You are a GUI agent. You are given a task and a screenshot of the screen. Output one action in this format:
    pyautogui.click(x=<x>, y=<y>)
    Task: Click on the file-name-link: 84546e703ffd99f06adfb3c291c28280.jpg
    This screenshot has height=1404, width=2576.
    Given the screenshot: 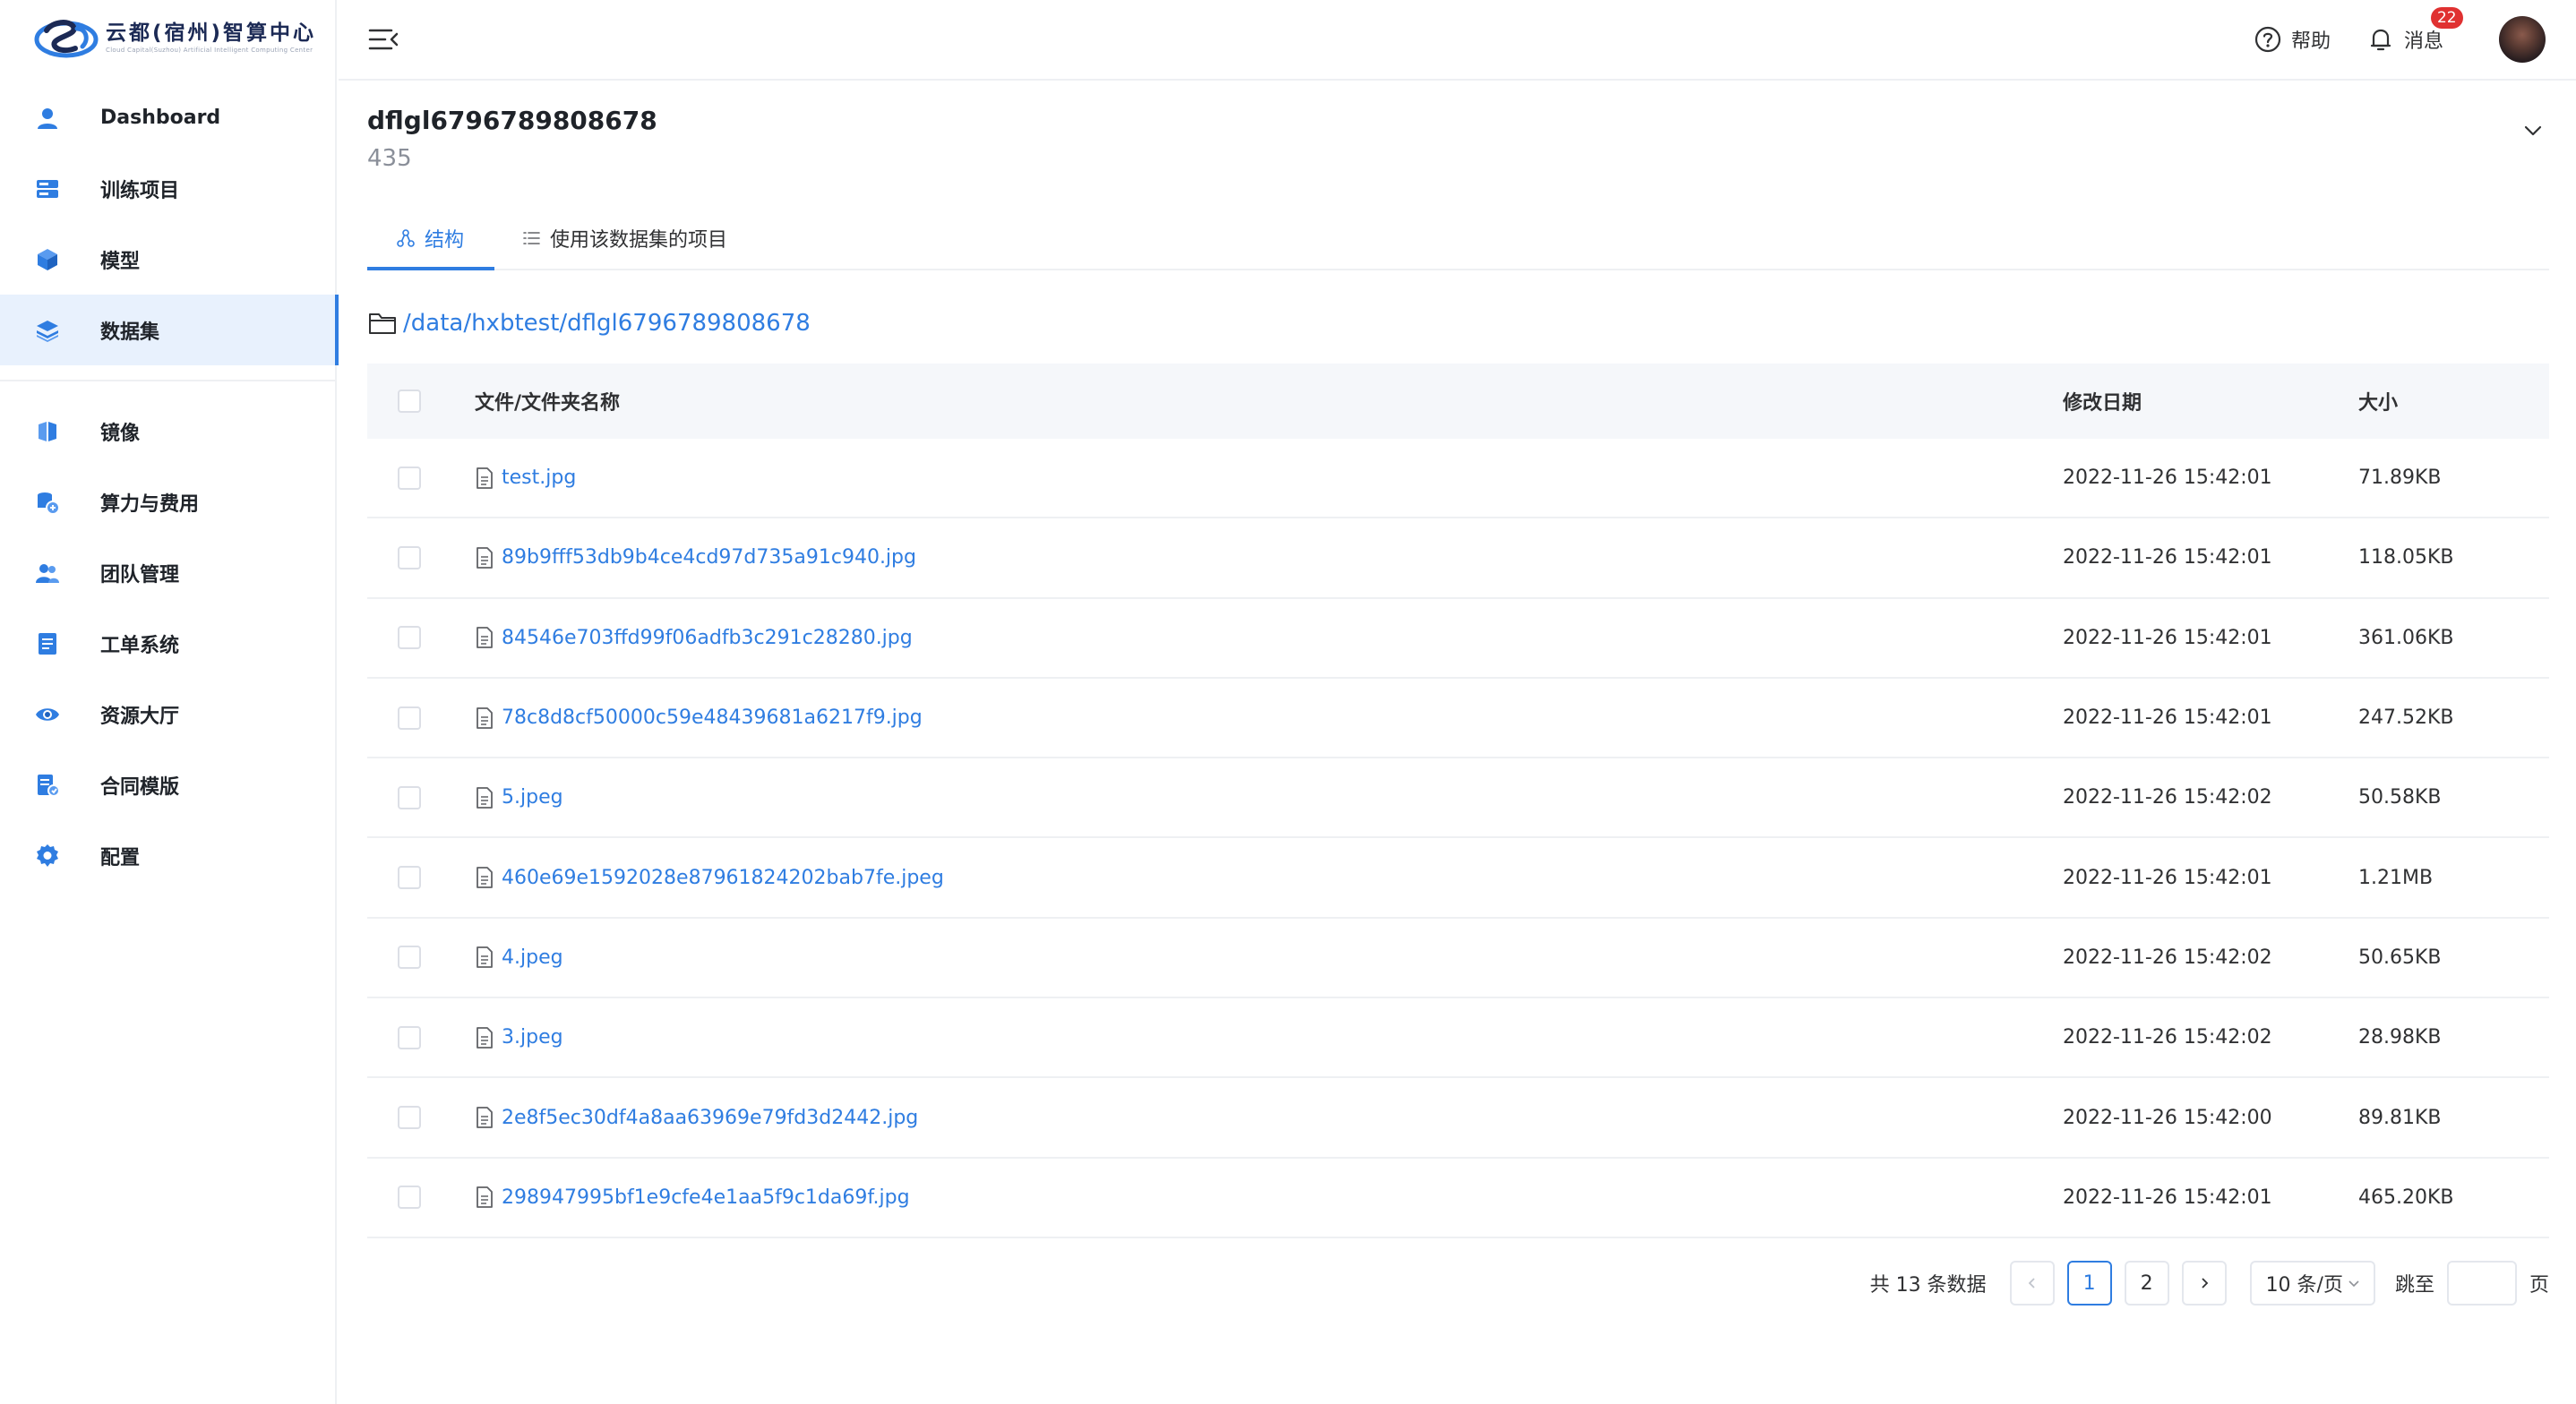 What is the action you would take?
    pyautogui.click(x=707, y=638)
    